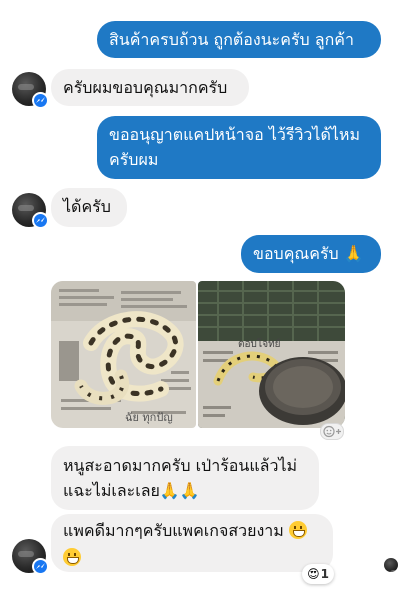  What do you see at coordinates (324, 574) in the screenshot?
I see `reaction-count: 1` at bounding box center [324, 574].